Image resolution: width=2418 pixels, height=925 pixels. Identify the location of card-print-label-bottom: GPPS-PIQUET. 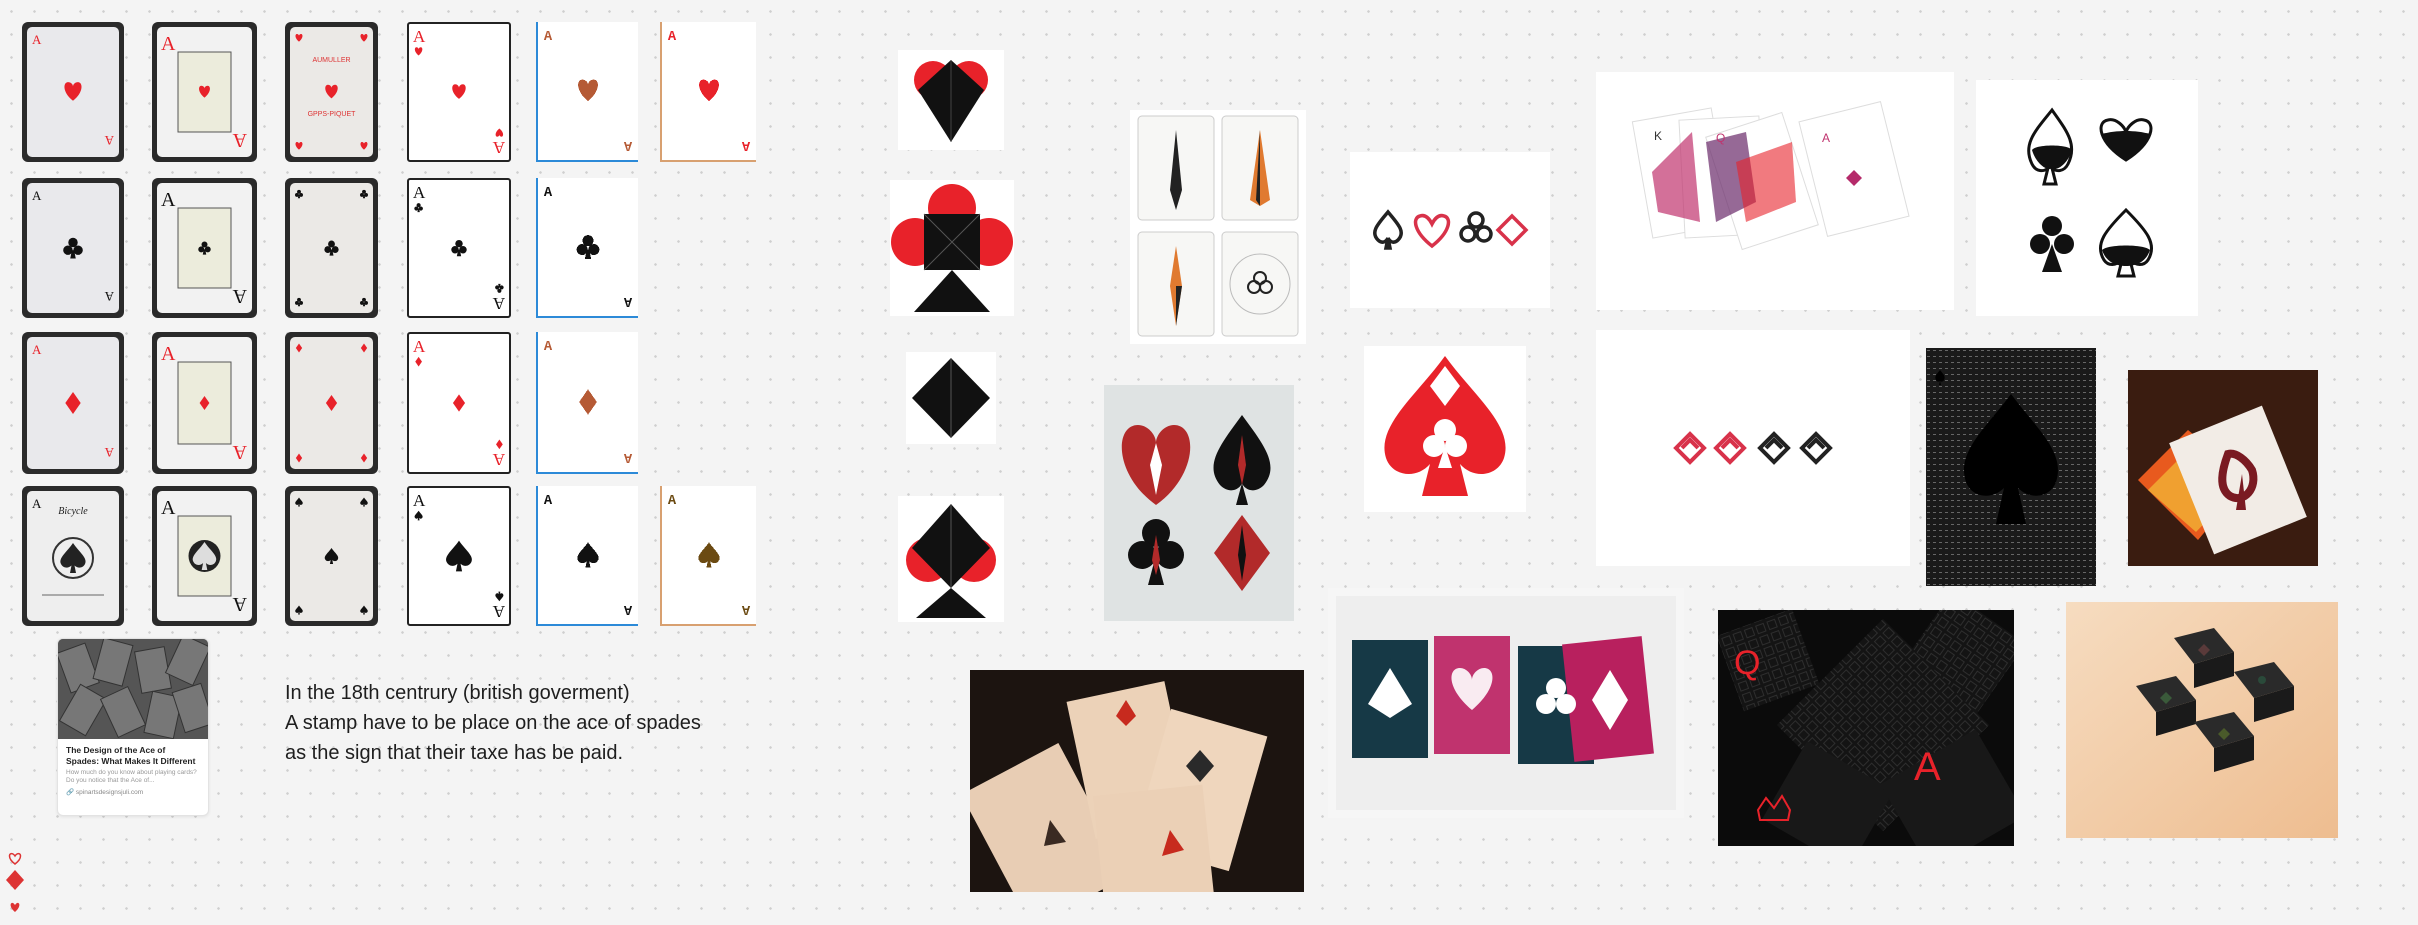
(332, 114).